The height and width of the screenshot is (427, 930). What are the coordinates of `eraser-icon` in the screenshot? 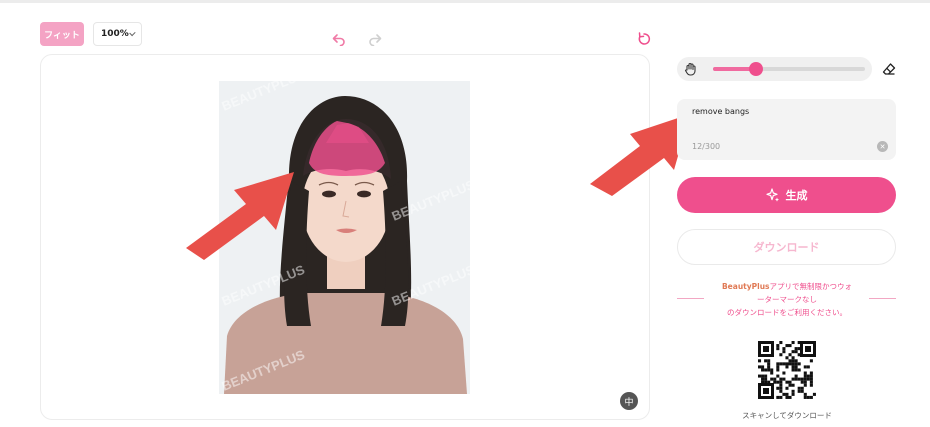 It's located at (889, 69).